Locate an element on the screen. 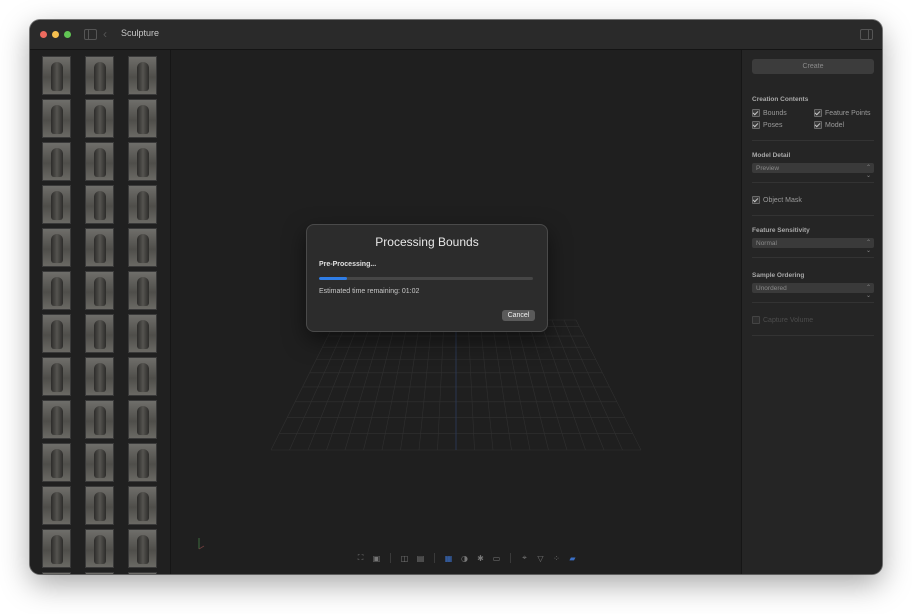 Image resolution: width=912 pixels, height=614 pixels. create-button: Create is located at coordinates (813, 66).